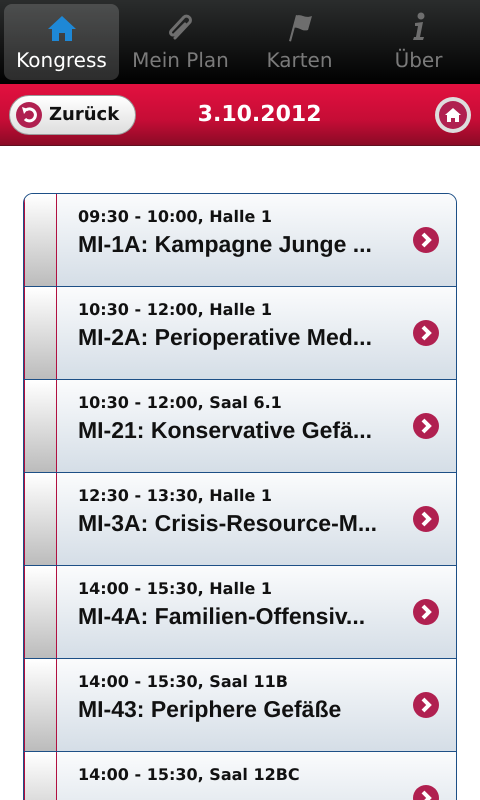 This screenshot has width=480, height=800. What do you see at coordinates (418, 42) in the screenshot?
I see `tab: Über` at bounding box center [418, 42].